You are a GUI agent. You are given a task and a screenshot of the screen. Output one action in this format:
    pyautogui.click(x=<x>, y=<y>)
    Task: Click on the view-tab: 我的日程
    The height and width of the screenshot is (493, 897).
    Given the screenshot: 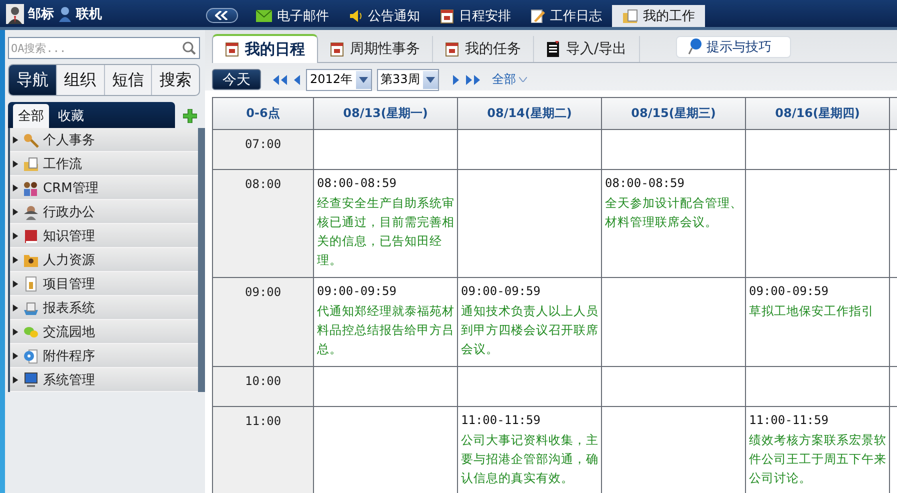 What is the action you would take?
    pyautogui.click(x=265, y=48)
    